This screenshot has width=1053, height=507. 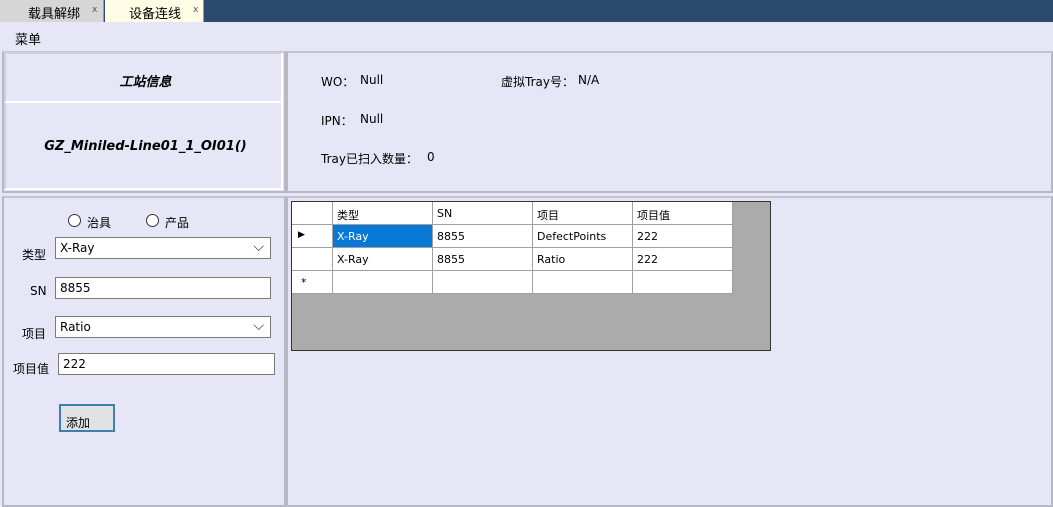 I want to click on fixture-radio, so click(x=74, y=220).